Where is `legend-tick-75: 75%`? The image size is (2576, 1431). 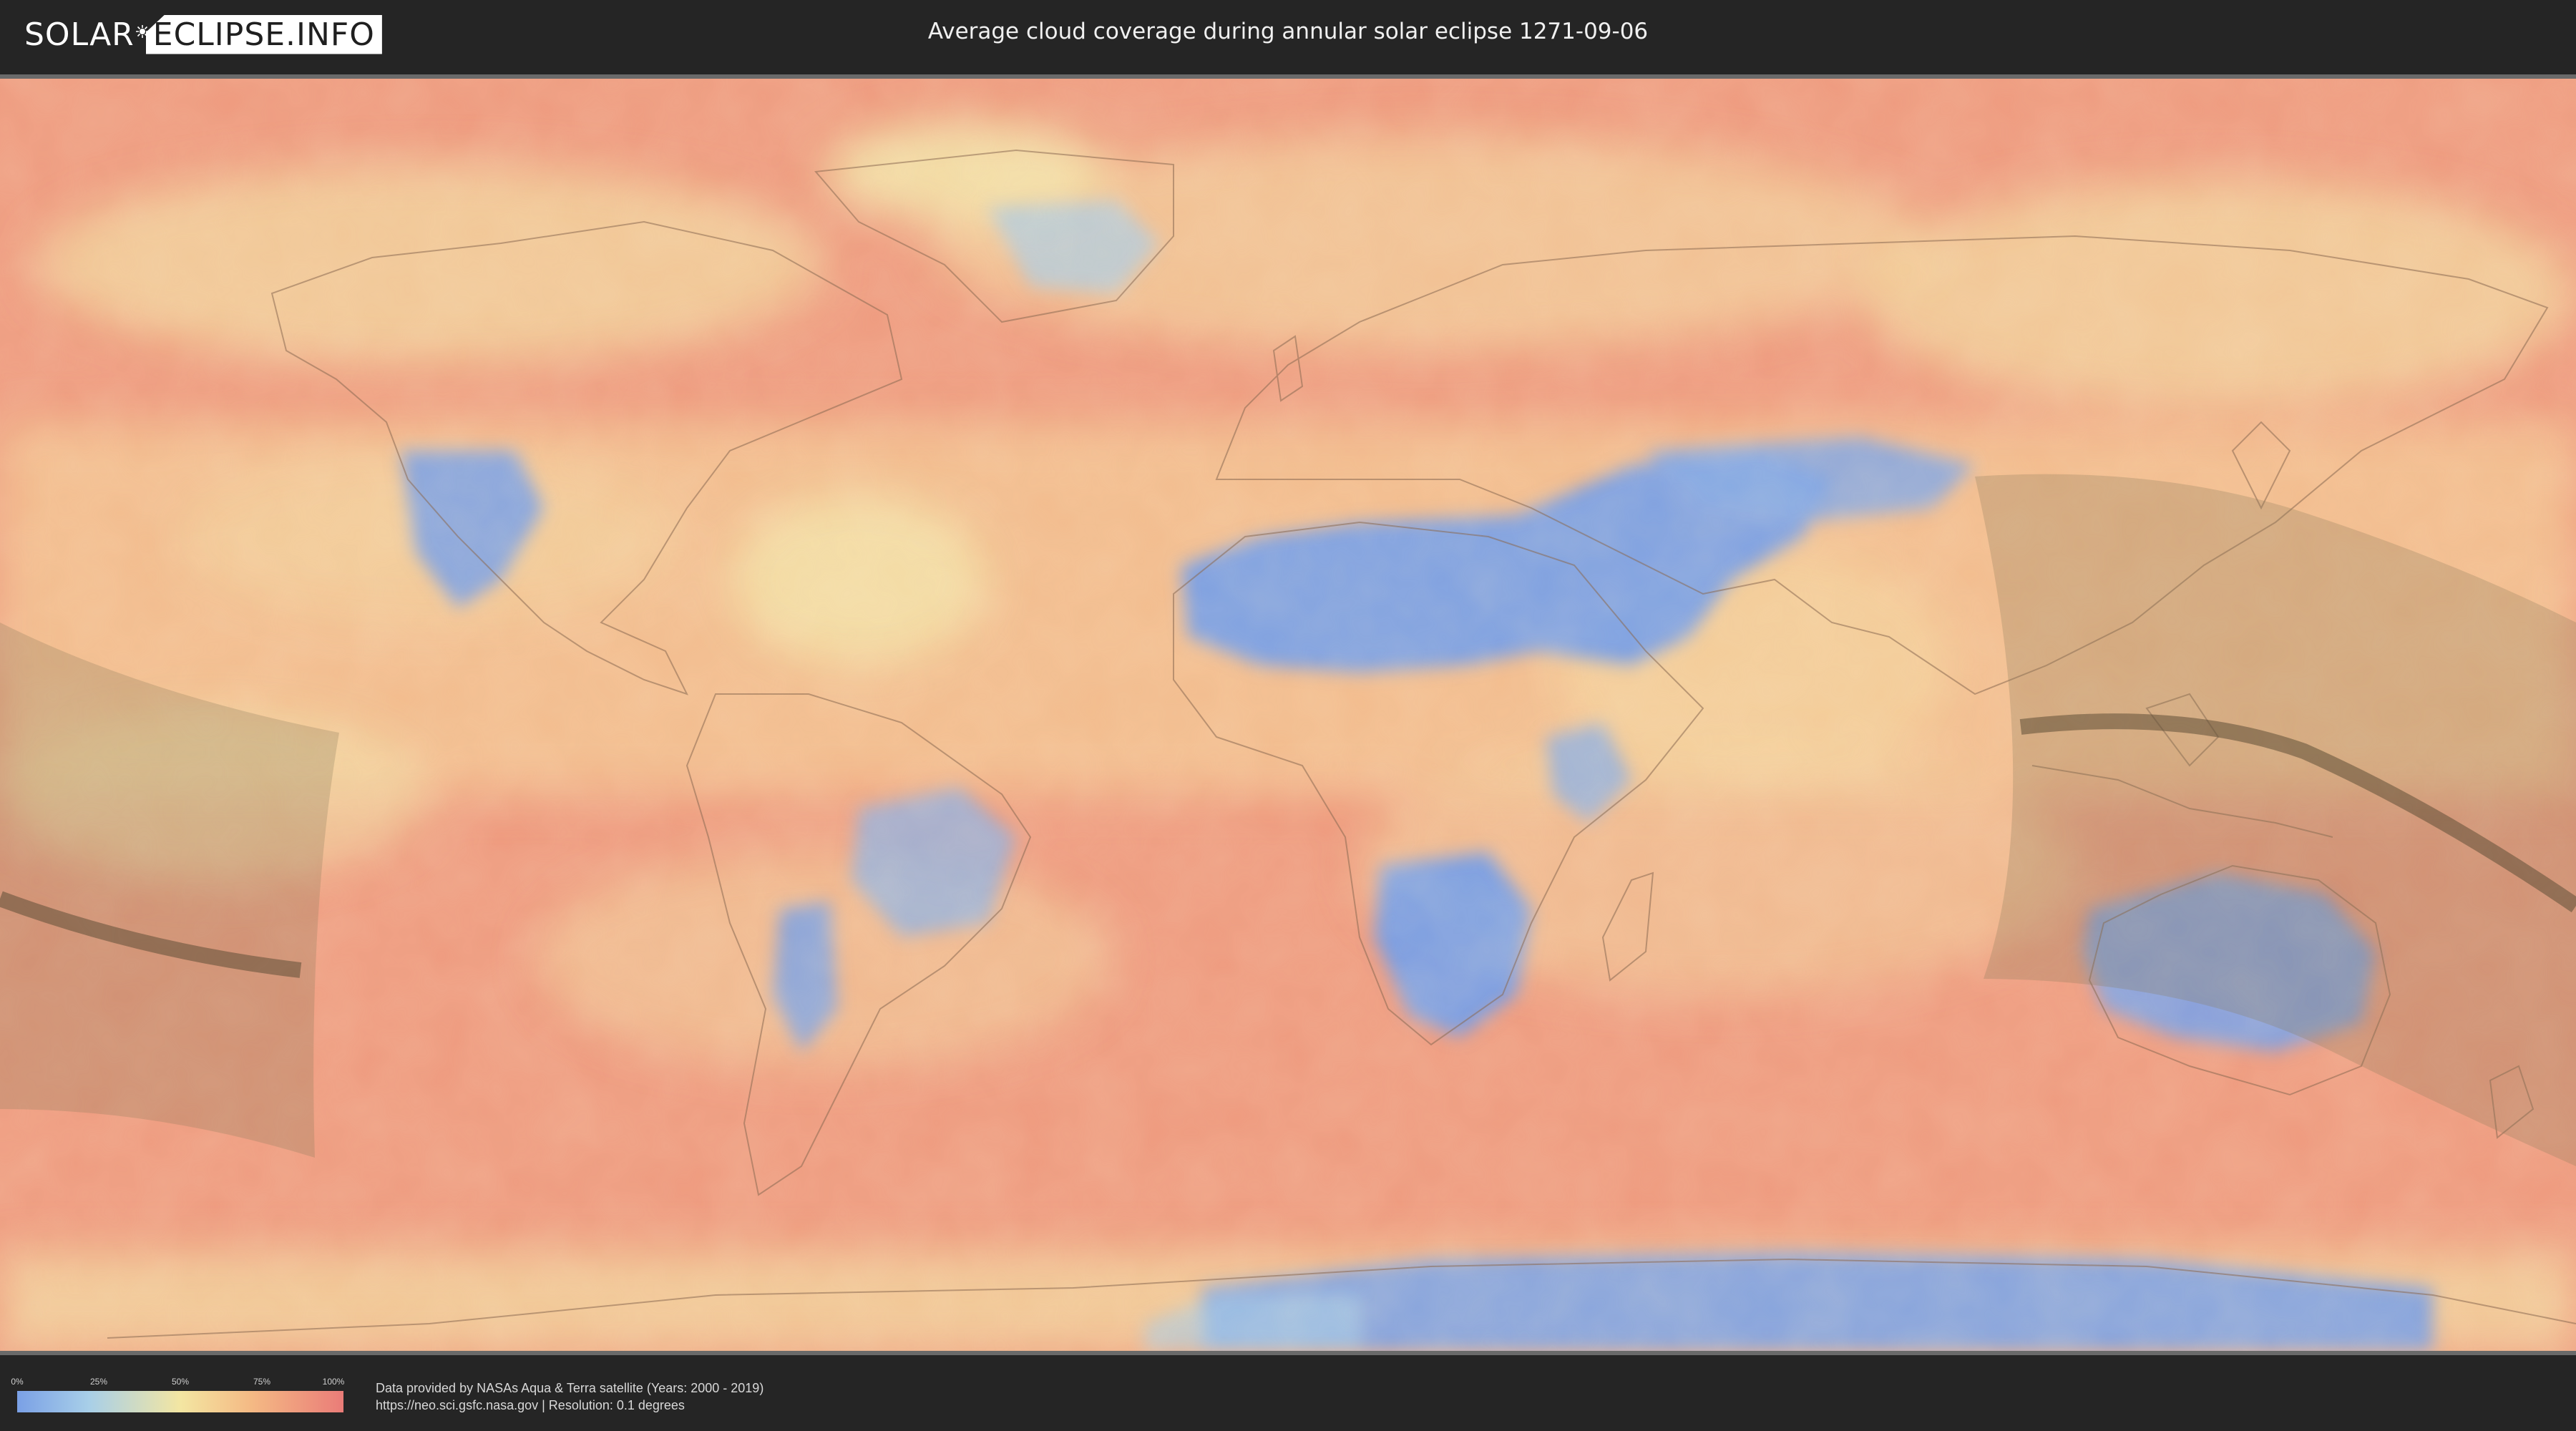 legend-tick-75: 75% is located at coordinates (262, 1382).